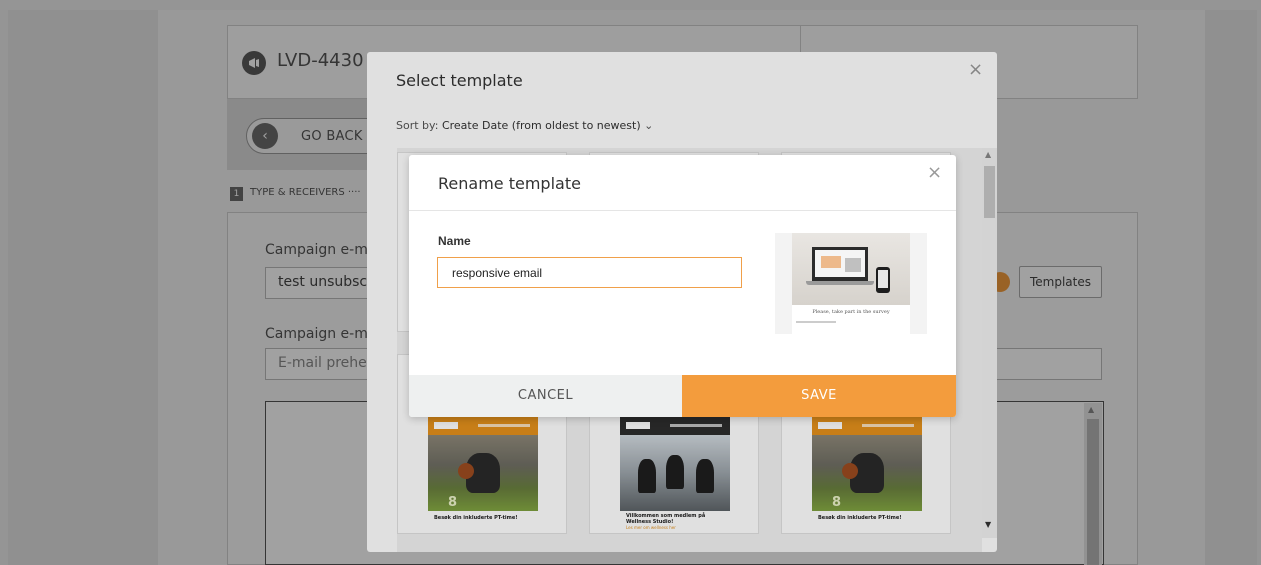 The height and width of the screenshot is (565, 1261). I want to click on save-button: SAVE, so click(819, 396).